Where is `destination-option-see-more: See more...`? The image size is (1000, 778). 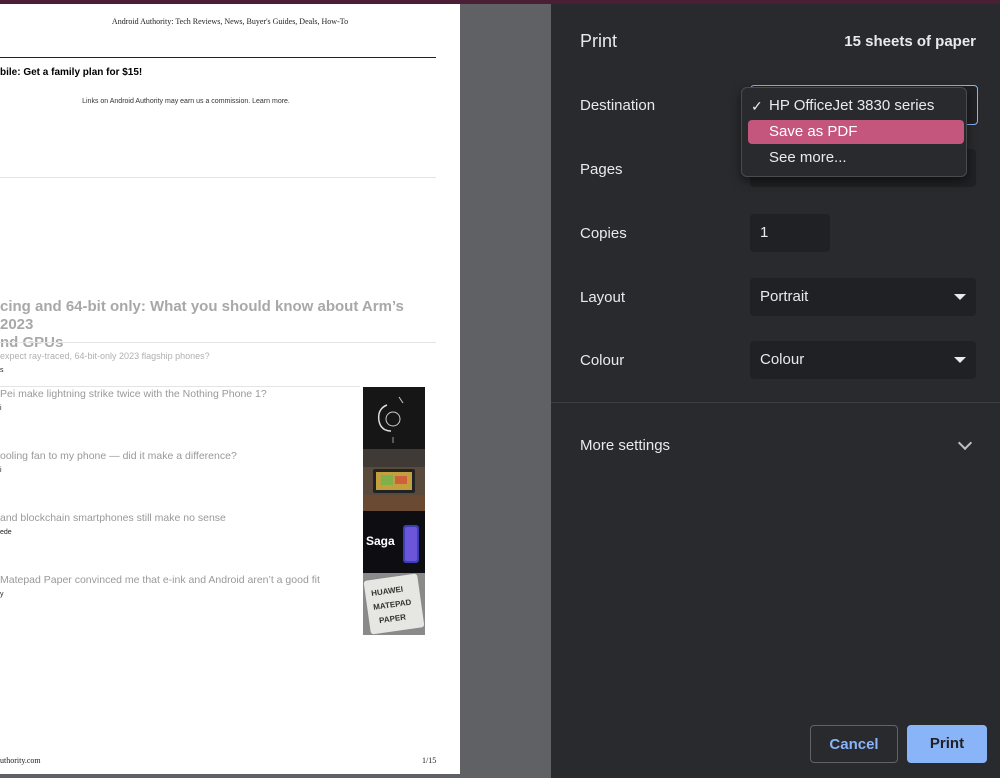 destination-option-see-more: See more... is located at coordinates (856, 158).